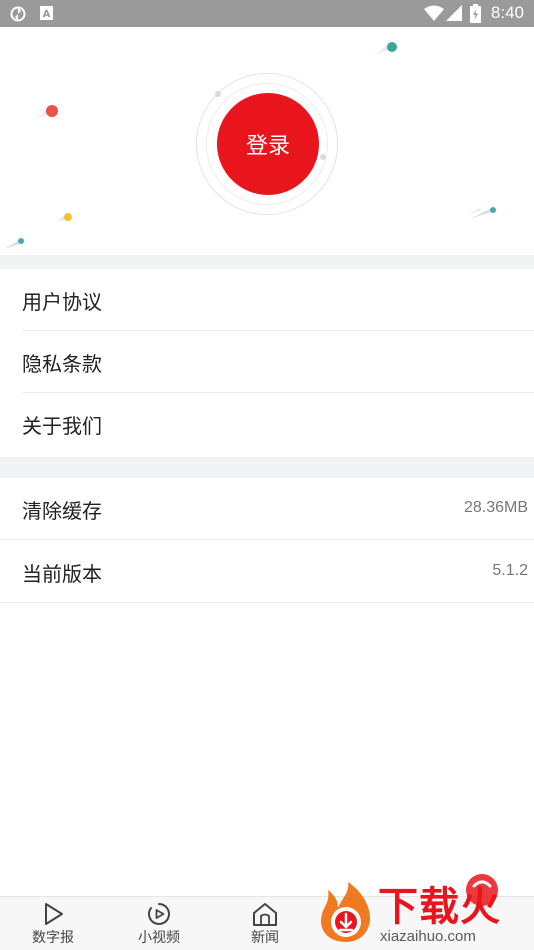 The width and height of the screenshot is (534, 950). Describe the element at coordinates (495, 507) in the screenshot. I see `cache-size-value: 28.36MB` at that location.